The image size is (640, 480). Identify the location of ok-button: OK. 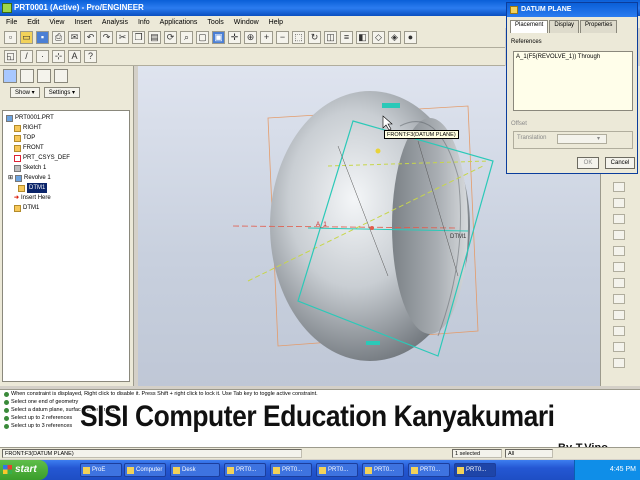
(588, 163).